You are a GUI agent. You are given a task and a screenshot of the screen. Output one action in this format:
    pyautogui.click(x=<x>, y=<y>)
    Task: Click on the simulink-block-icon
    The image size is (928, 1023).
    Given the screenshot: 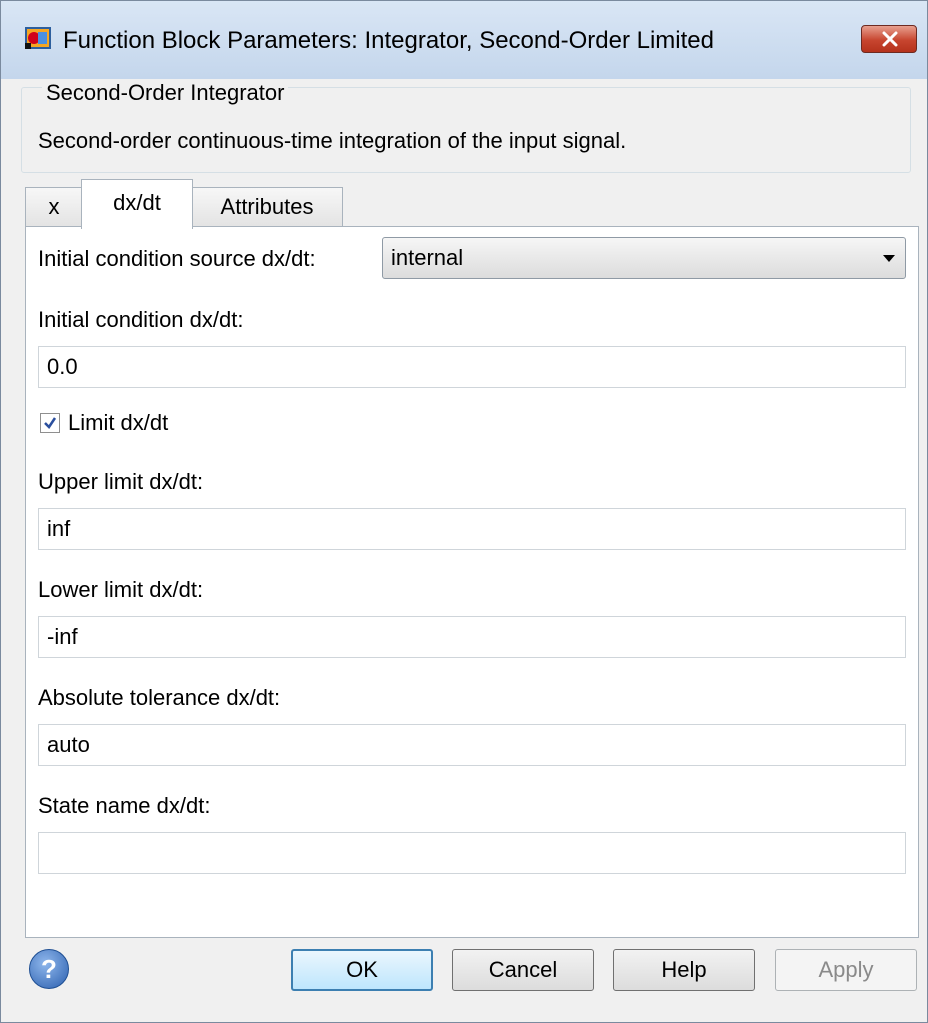 What is the action you would take?
    pyautogui.click(x=38, y=38)
    